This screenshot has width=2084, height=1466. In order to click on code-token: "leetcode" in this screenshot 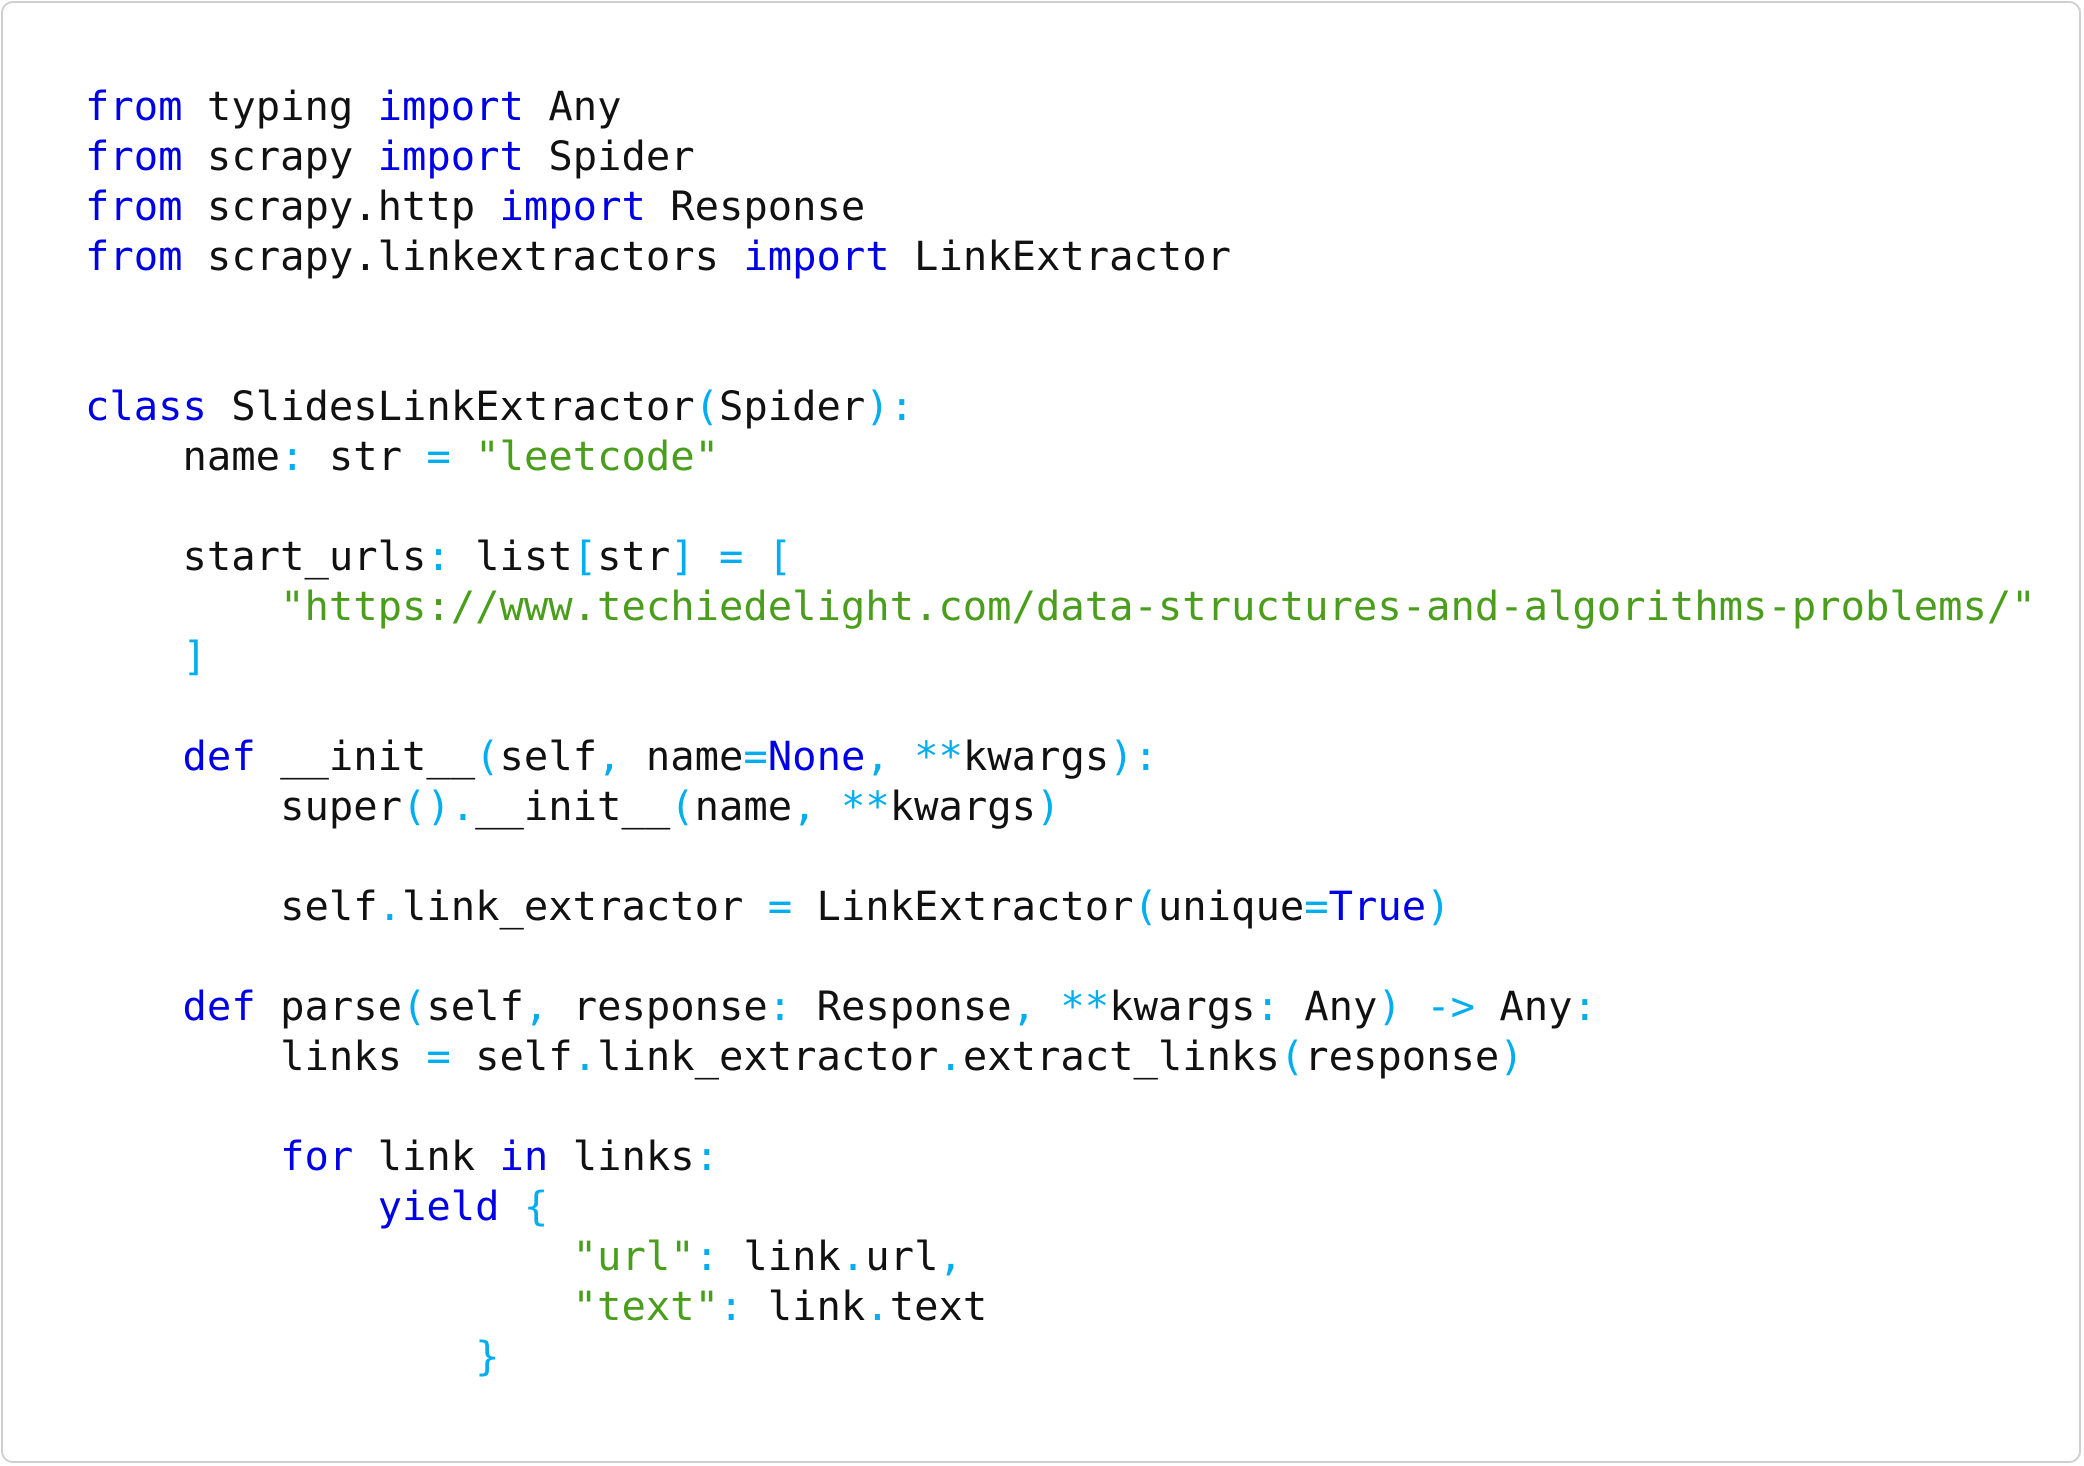, I will do `click(597, 456)`.